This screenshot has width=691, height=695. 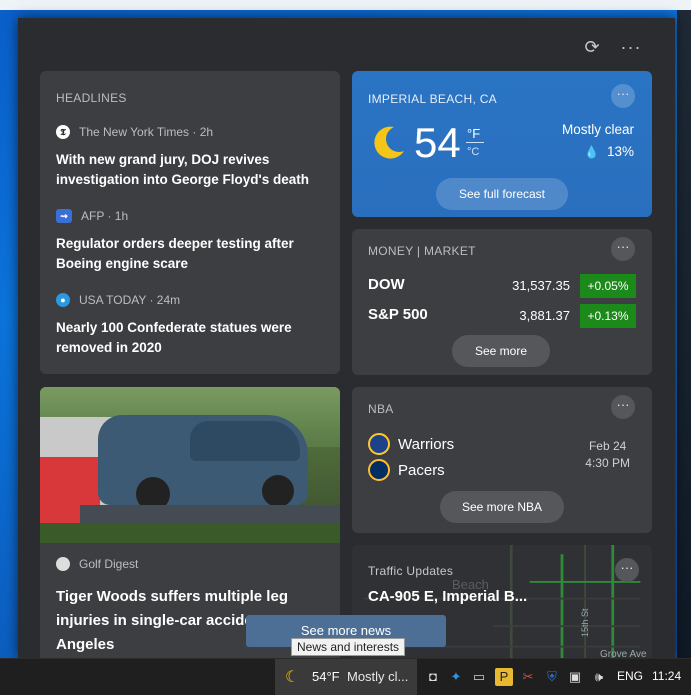 I want to click on team-row: Warriors, so click(x=411, y=444).